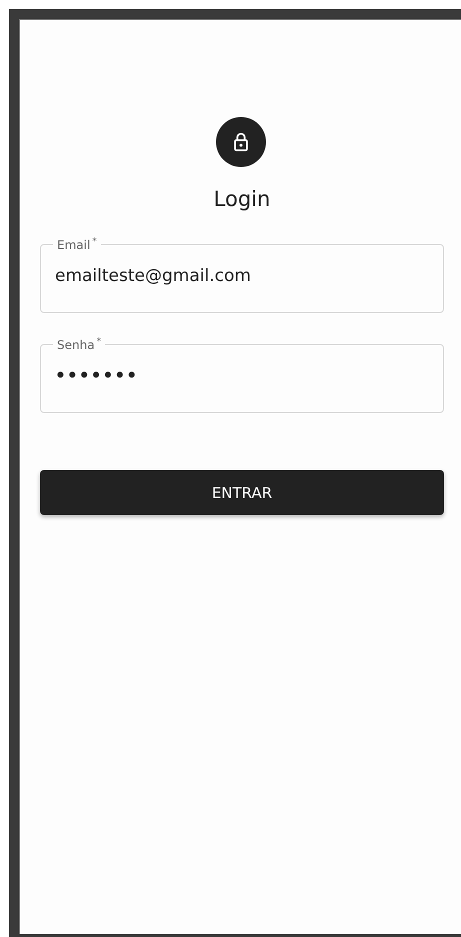 The width and height of the screenshot is (461, 937). Describe the element at coordinates (153, 276) in the screenshot. I see `field-value: emailteste@gmail.com` at that location.